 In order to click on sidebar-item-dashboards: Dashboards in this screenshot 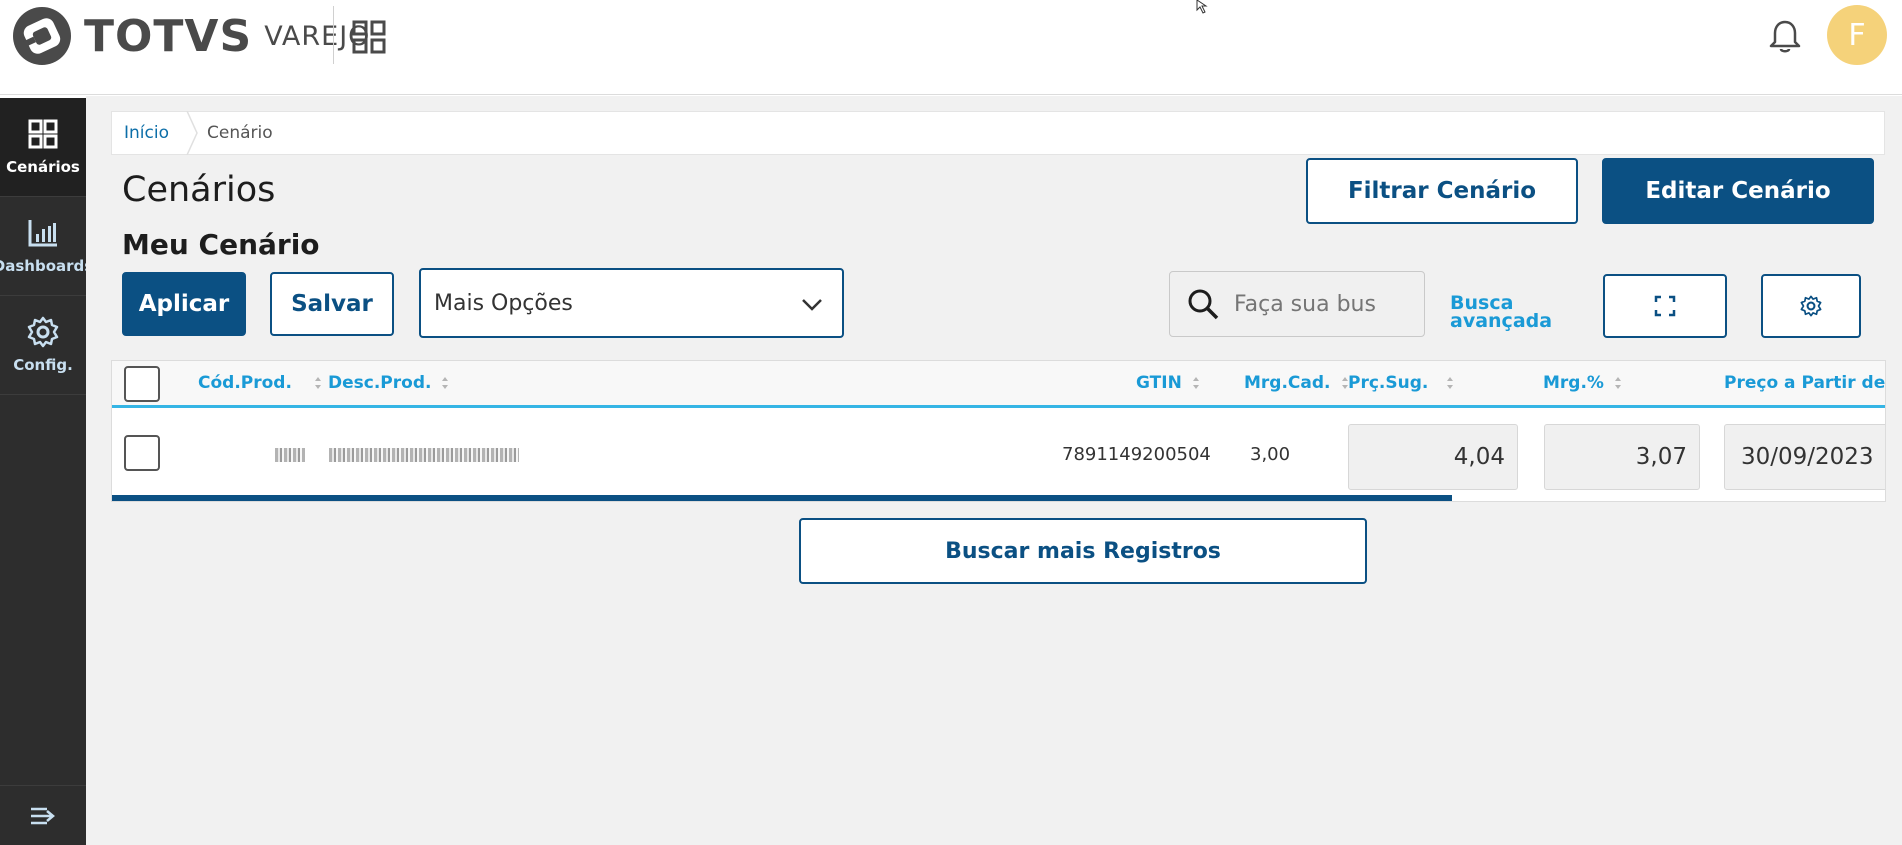, I will do `click(46, 246)`.